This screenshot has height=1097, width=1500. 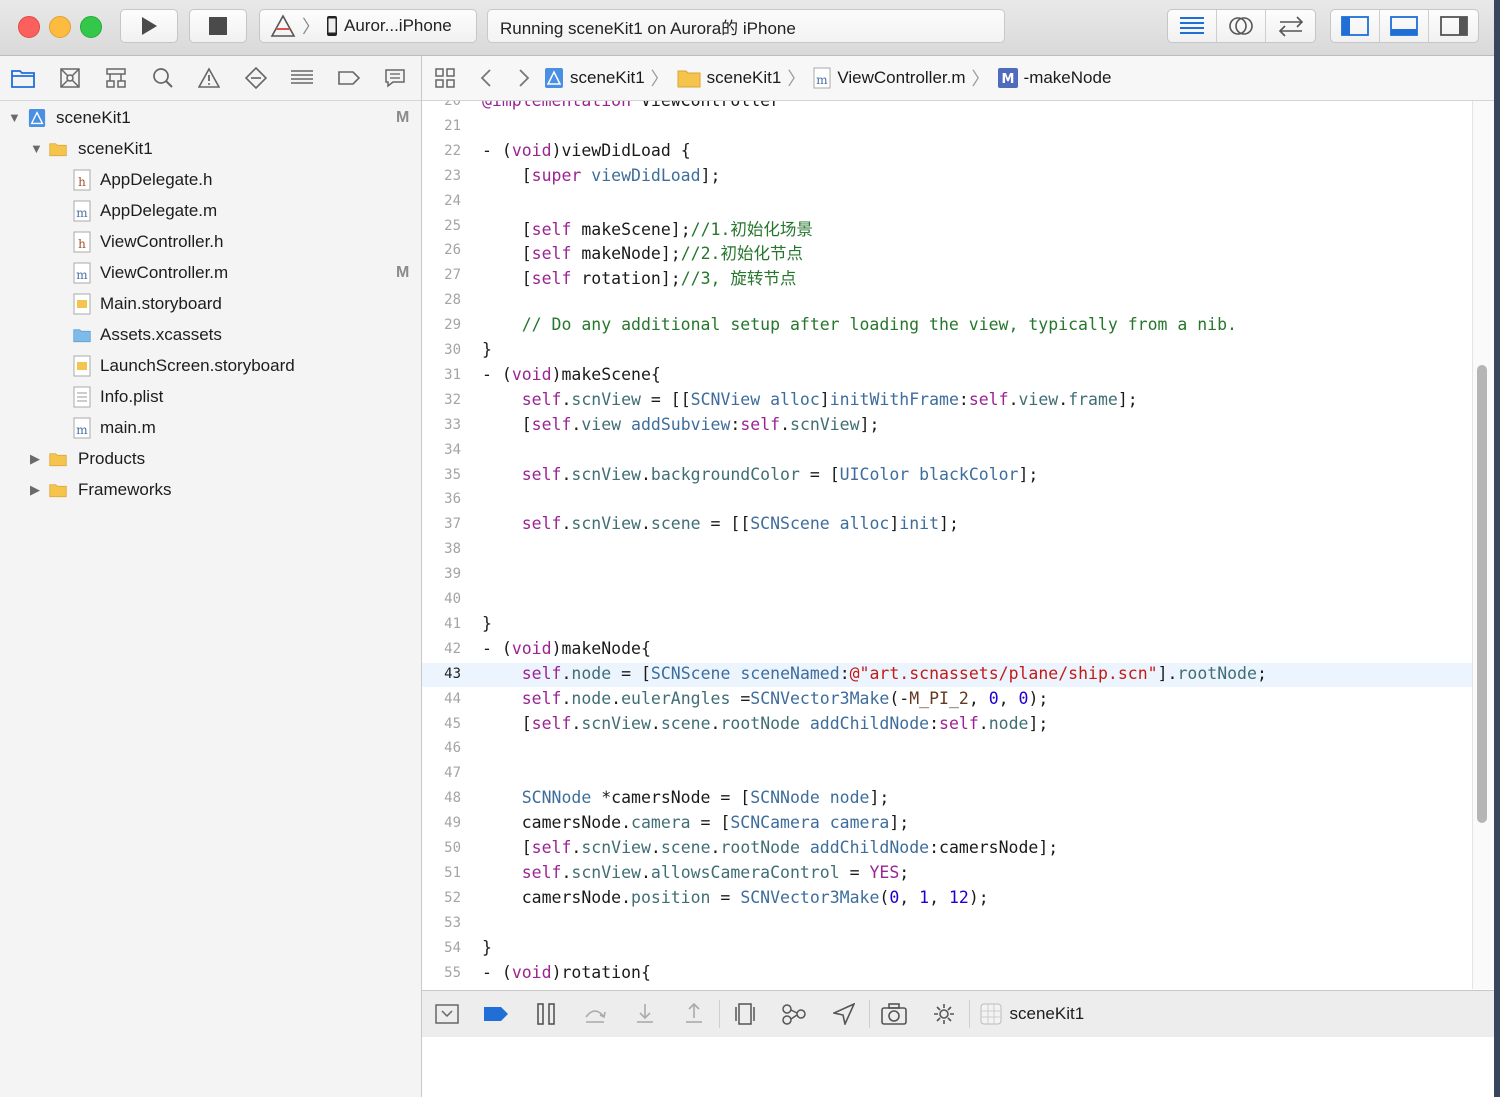 I want to click on forward-button, so click(x=524, y=78).